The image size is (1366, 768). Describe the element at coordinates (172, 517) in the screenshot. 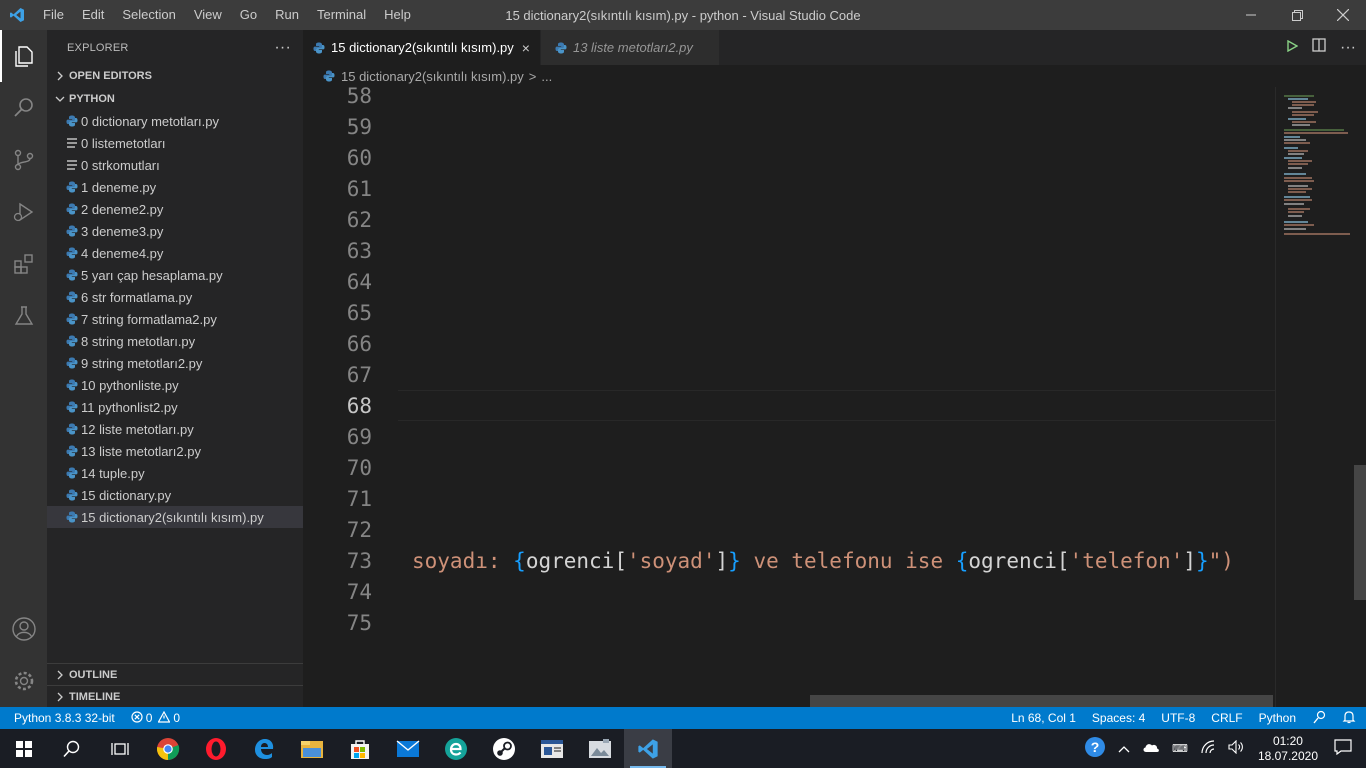

I see `file-name: 15 dictionary2(sıkıntılı kısım).py` at that location.